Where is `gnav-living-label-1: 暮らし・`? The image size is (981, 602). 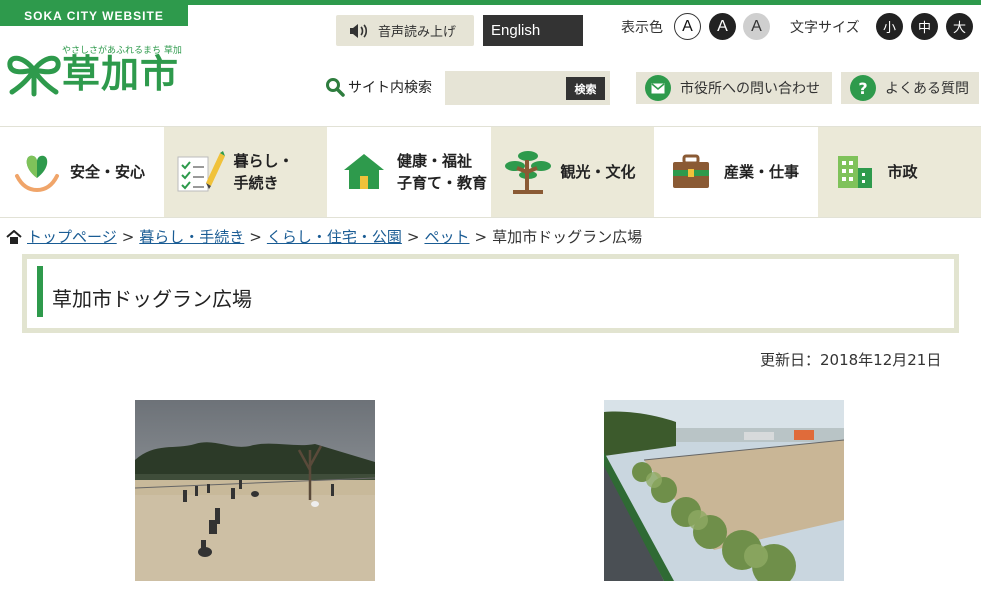 gnav-living-label-1: 暮らし・ is located at coordinates (263, 161).